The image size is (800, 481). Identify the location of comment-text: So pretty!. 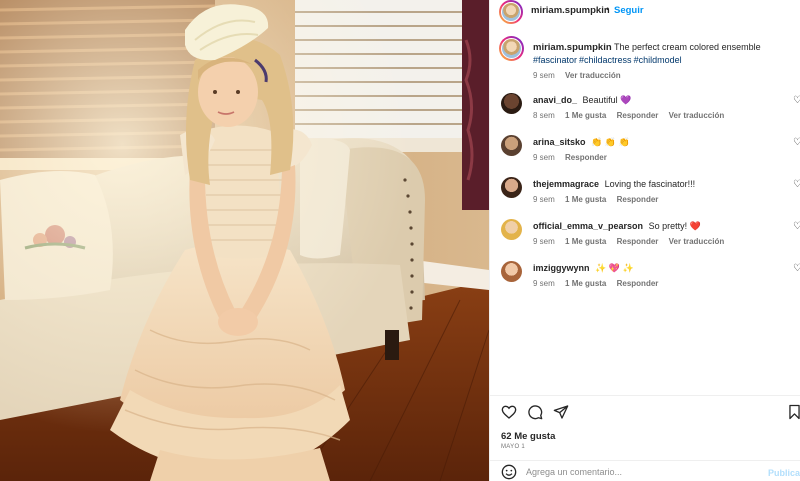
(668, 226).